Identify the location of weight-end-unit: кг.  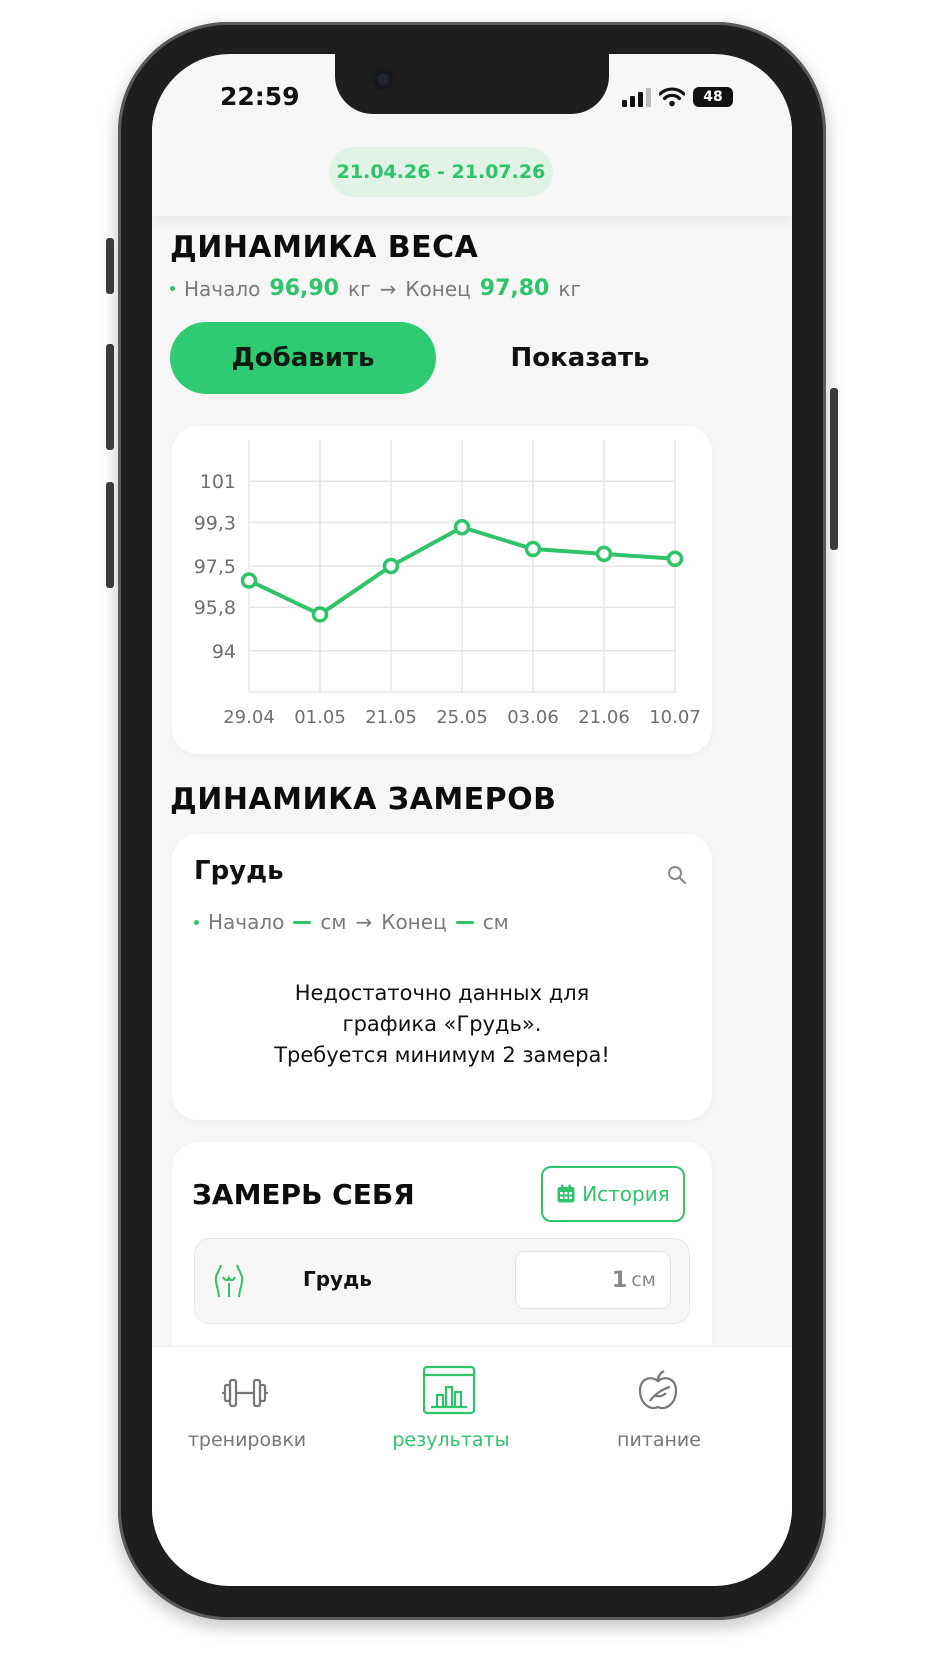
(569, 288).